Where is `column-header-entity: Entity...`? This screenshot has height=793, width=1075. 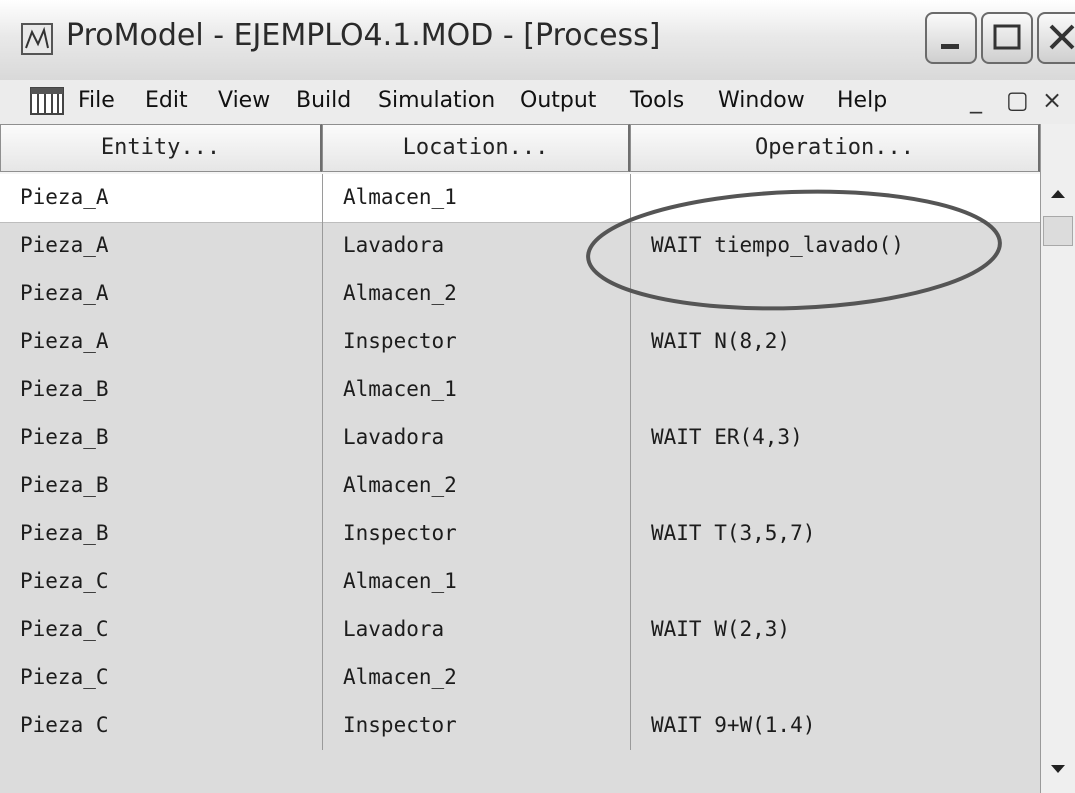 column-header-entity: Entity... is located at coordinates (161, 148).